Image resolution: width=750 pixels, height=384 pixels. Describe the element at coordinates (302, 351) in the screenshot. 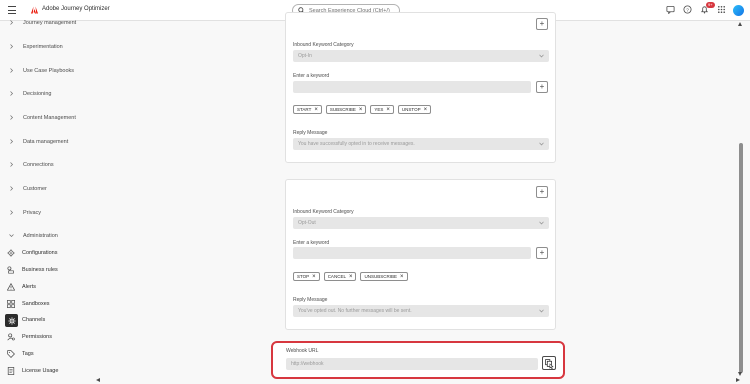

I see `webhook-label: Webhook URL` at that location.